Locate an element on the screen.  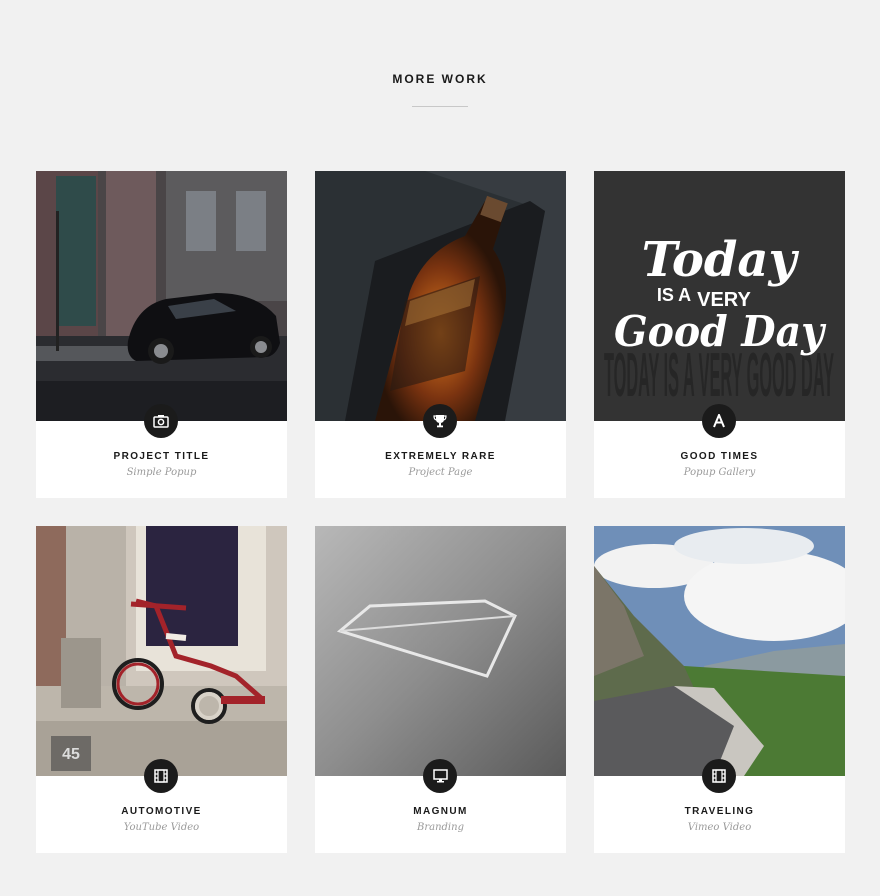
thumbnail-red-tricycle: 45 is located at coordinates (161, 651).